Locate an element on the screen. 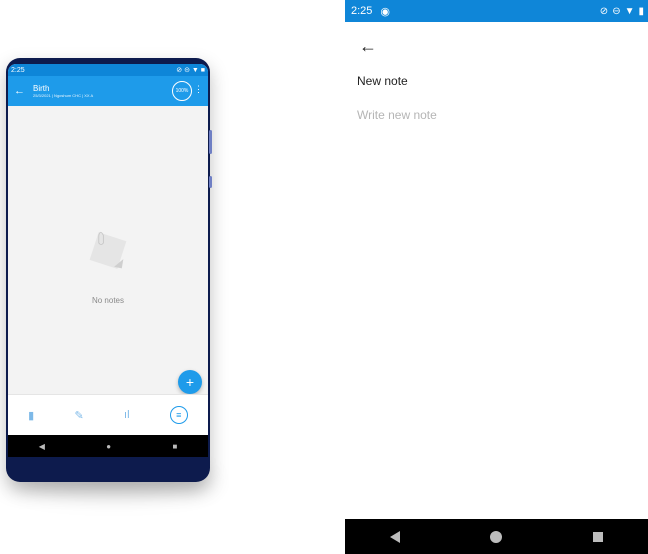  preview-status-bar: 2:25 ⊘ ⊝ ▼ ■ is located at coordinates (108, 70).